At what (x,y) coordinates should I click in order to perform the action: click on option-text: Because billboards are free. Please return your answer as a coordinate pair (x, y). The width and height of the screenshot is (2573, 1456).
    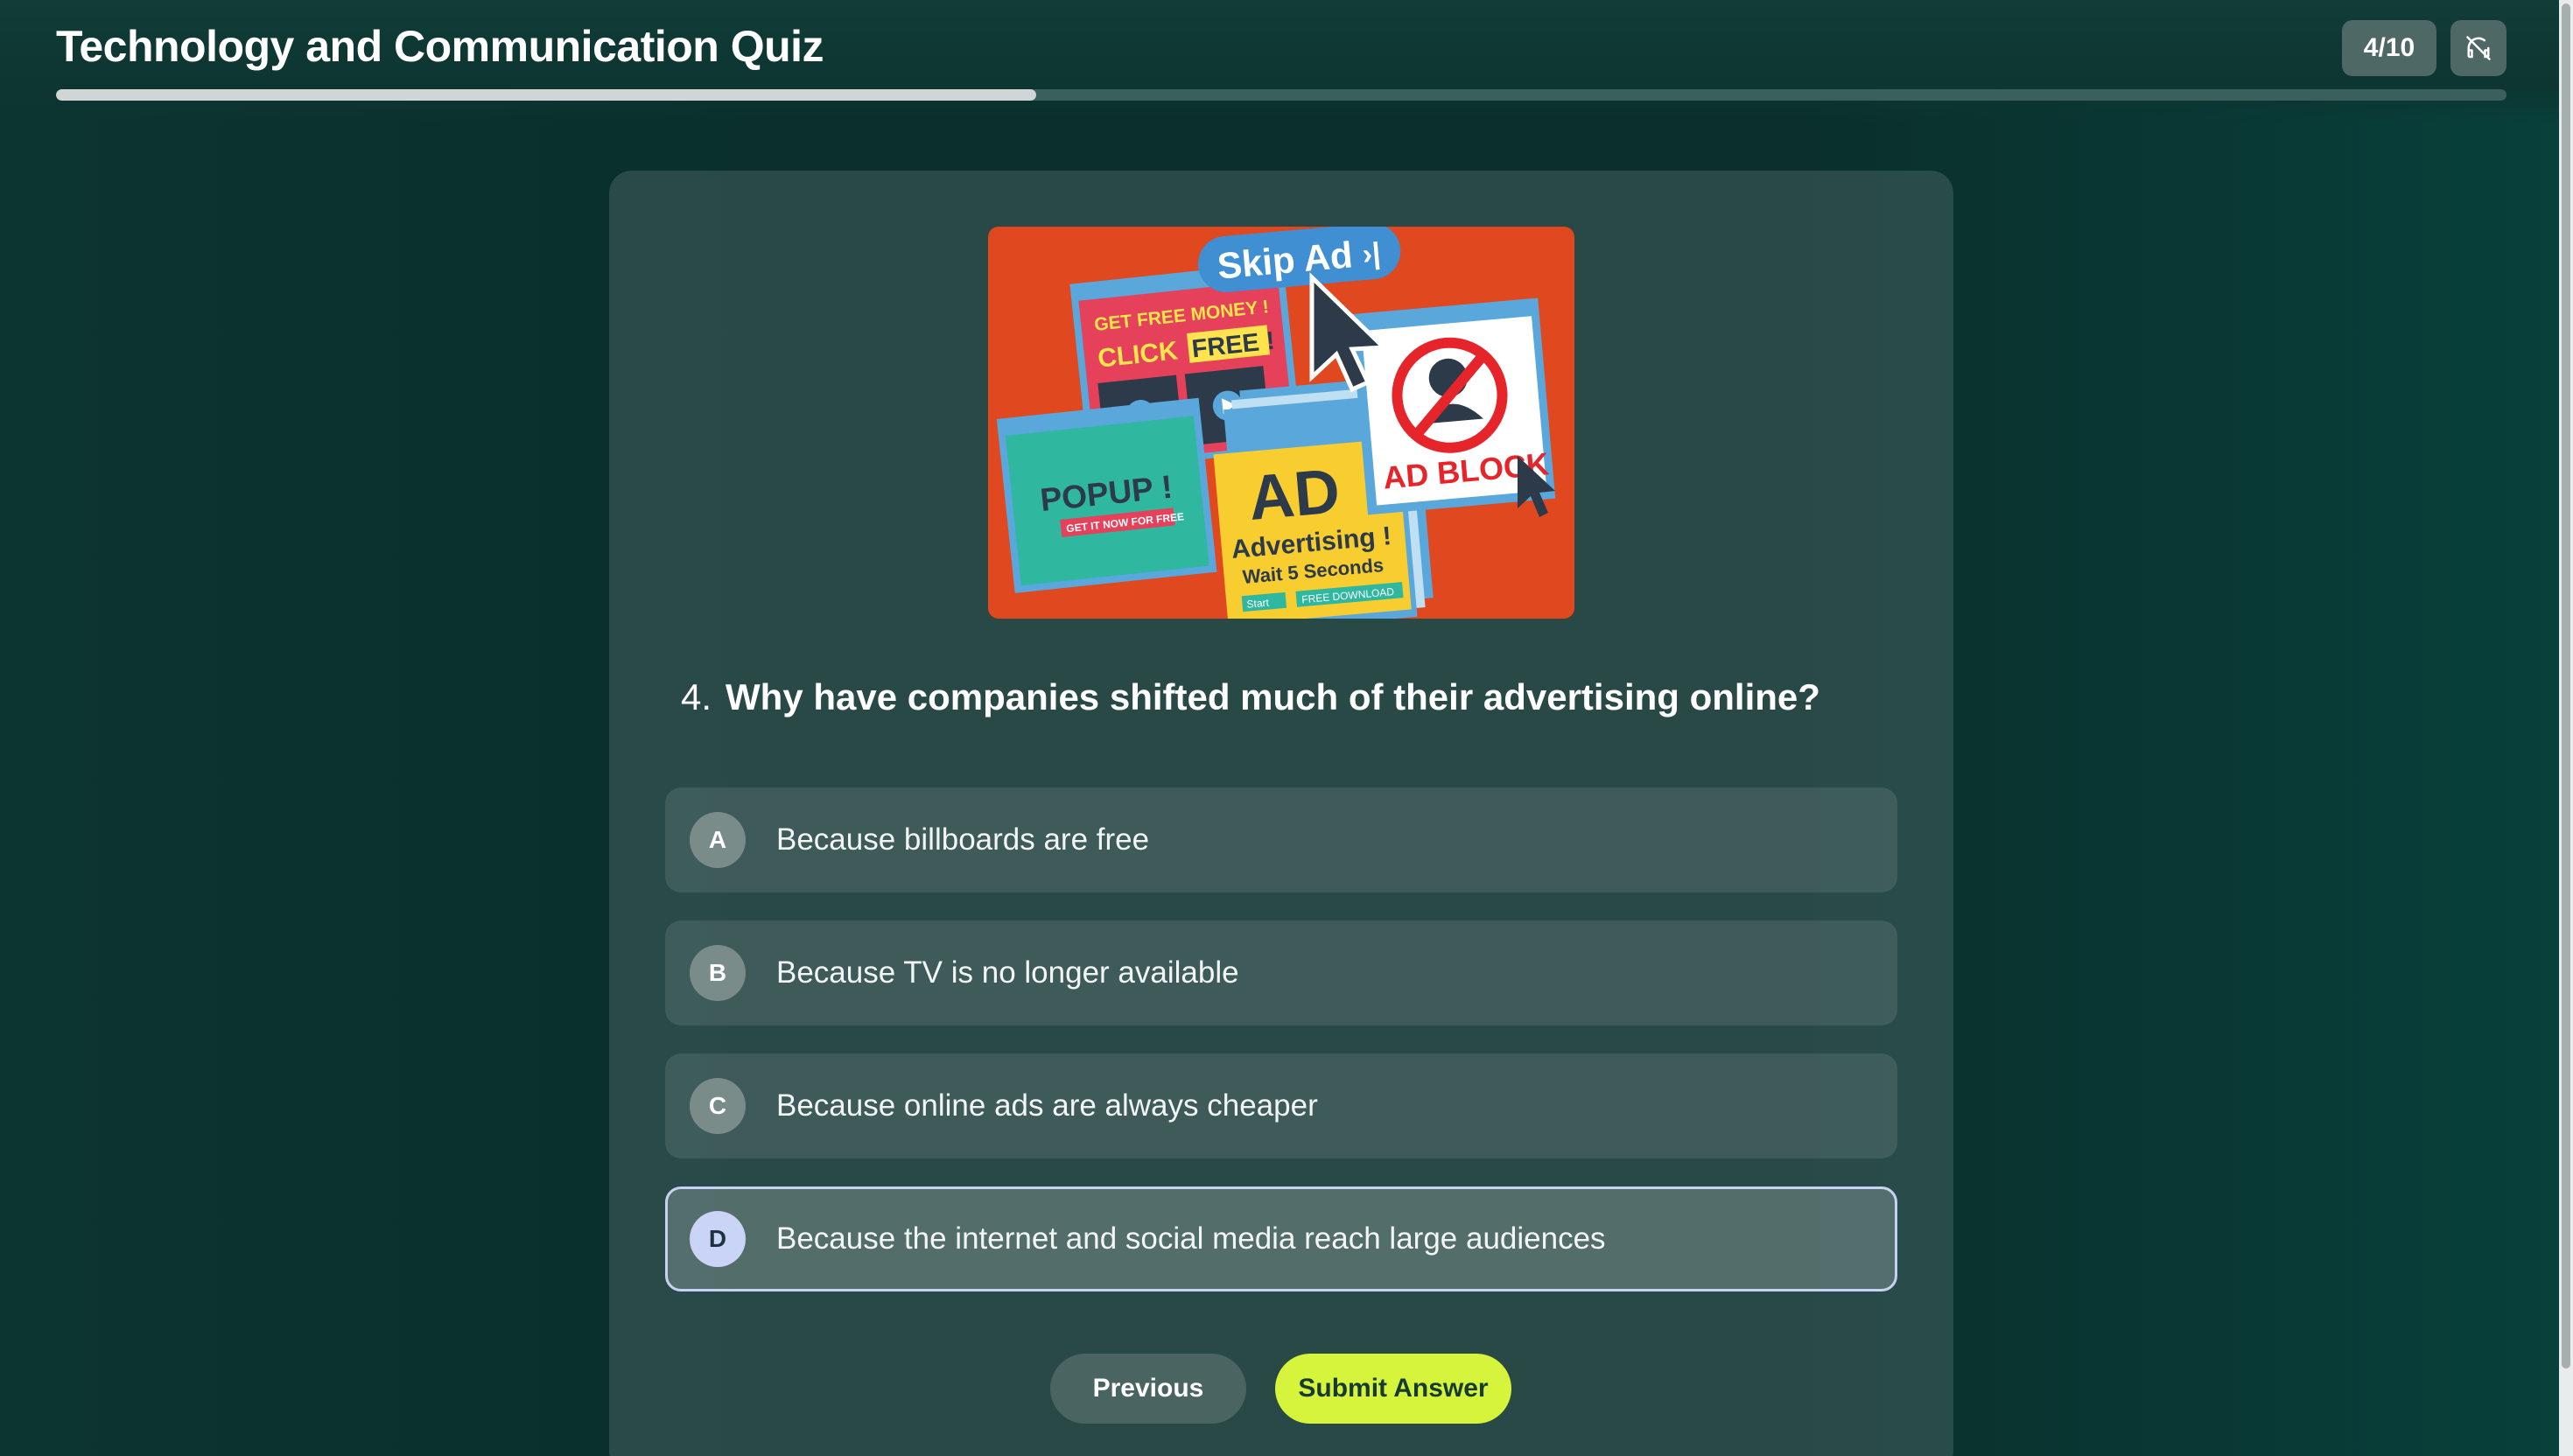
    Looking at the image, I should click on (963, 839).